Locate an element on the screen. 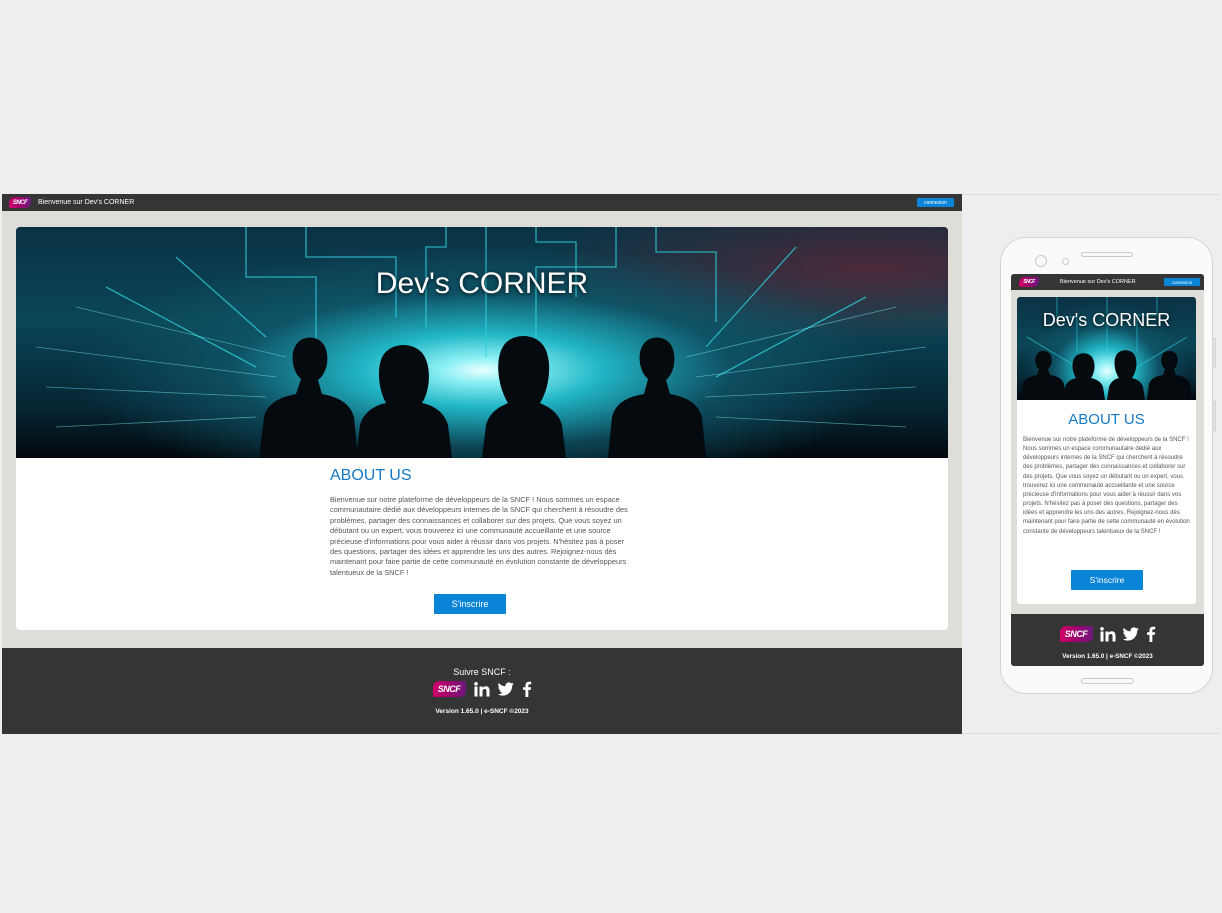  mobile-hero-banner: Dev's CORNER is located at coordinates (1106, 348).